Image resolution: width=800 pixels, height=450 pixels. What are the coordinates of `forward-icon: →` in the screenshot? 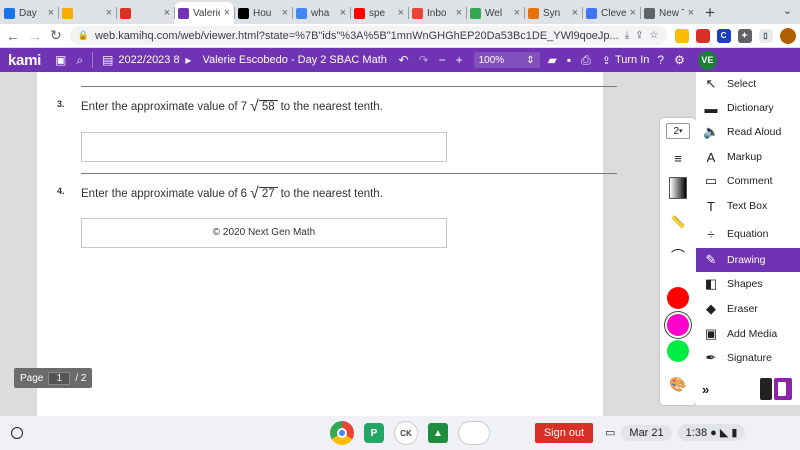 It's located at (35, 36).